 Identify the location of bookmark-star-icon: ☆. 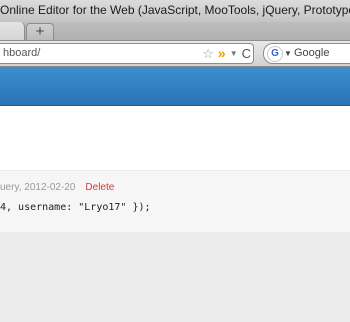
(208, 53).